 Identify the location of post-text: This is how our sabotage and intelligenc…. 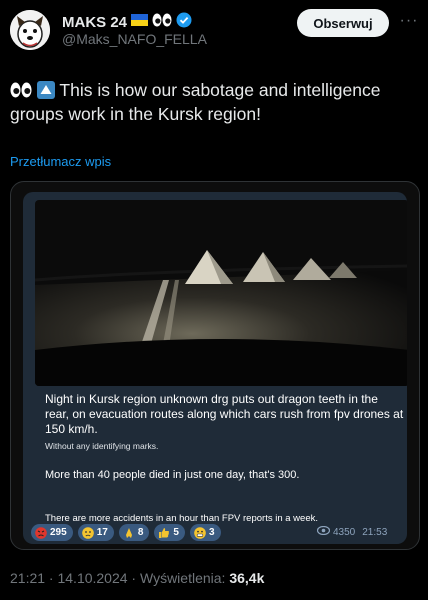
(210, 102).